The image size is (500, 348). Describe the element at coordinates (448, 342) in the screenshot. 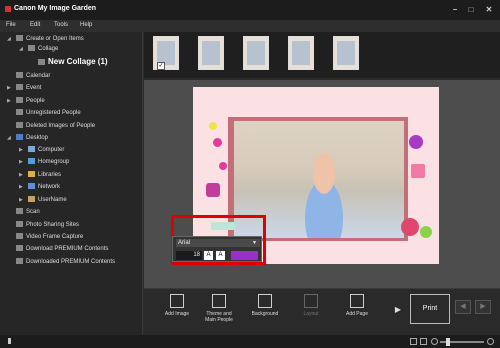

I see `zoom-slider-handle` at that location.